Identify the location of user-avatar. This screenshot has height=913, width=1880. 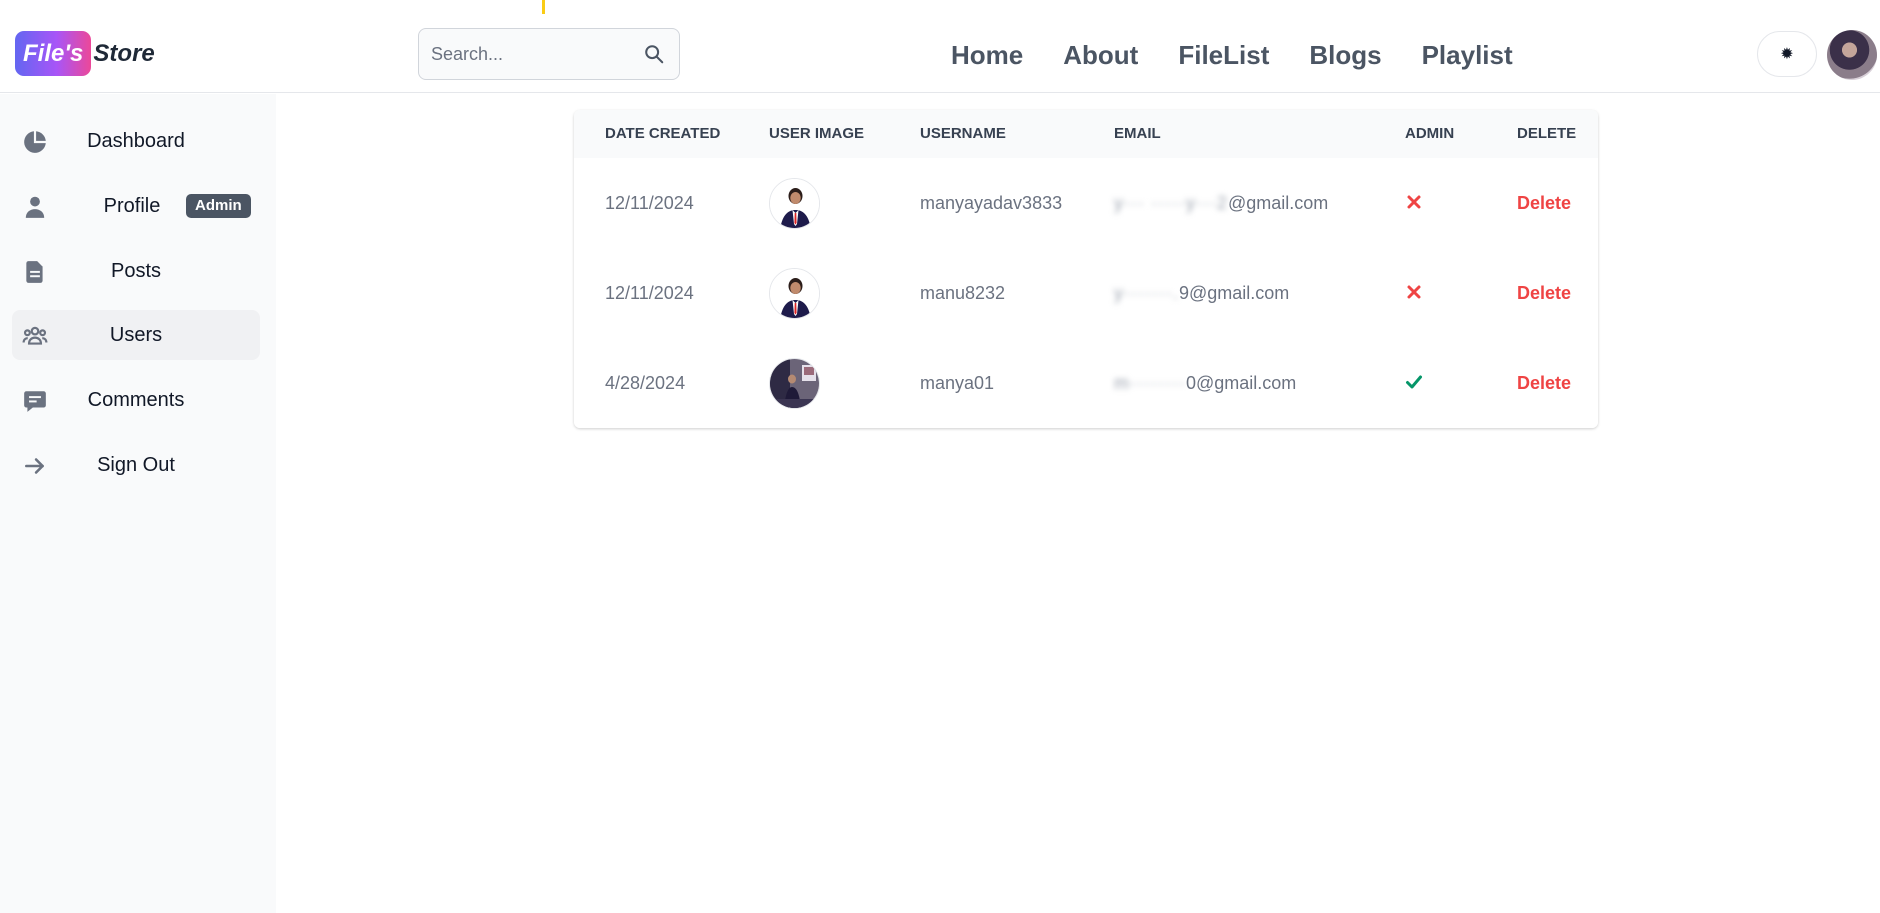
(1852, 55).